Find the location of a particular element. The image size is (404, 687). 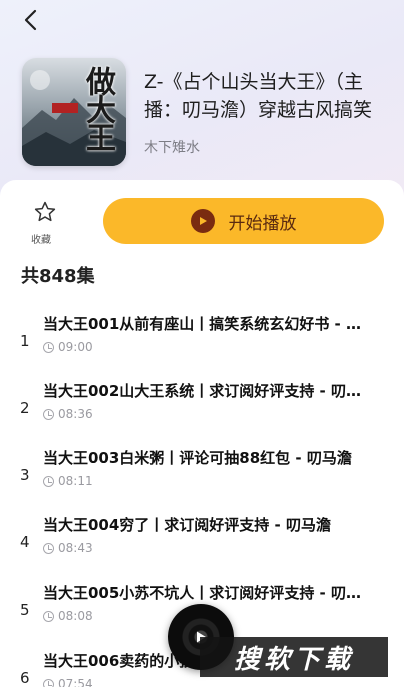

episode-item: 3 当大王003白米粥丨评论可抽88红包 - 叨马澹 08:11 is located at coordinates (202, 477).